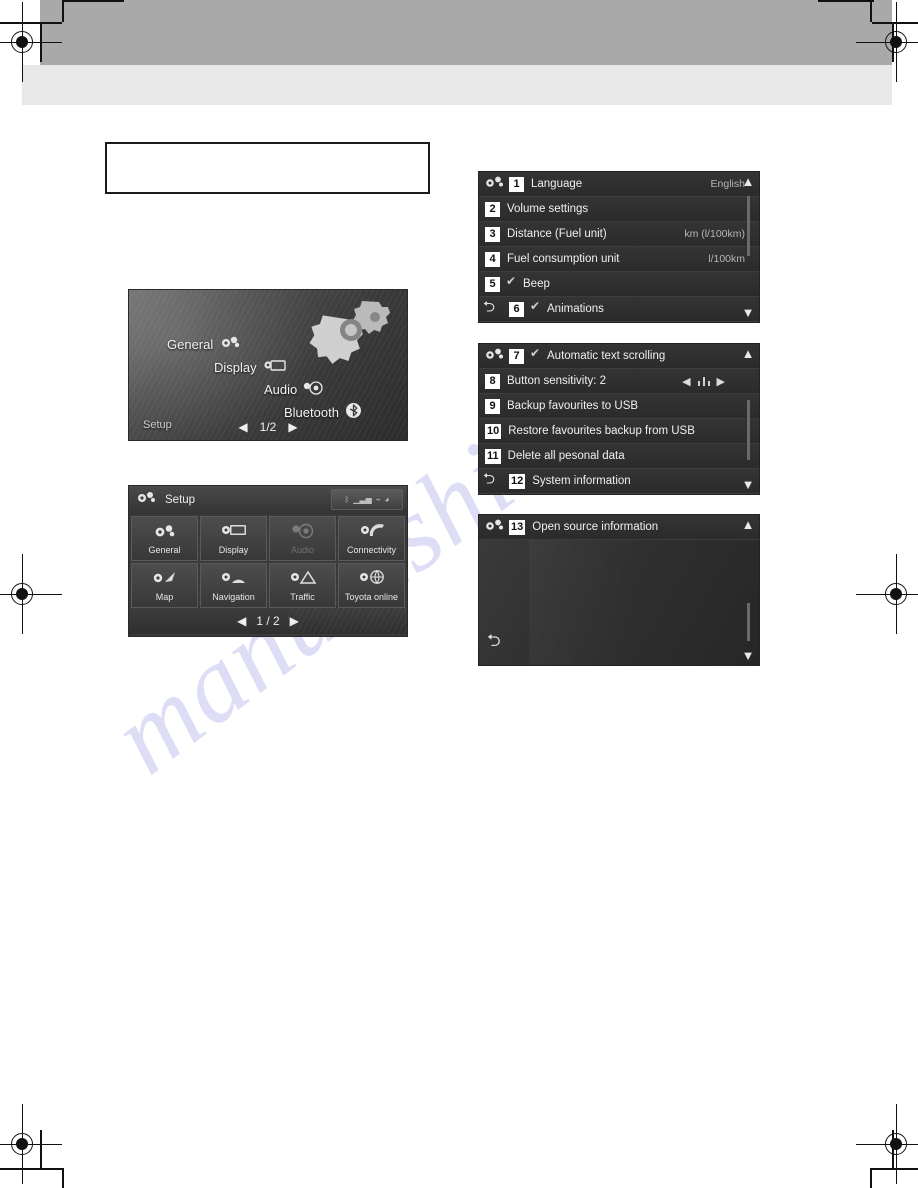  Describe the element at coordinates (268, 500) in the screenshot. I see `setup-grid-titlebar: Setup ᛒ ▁▃▅ ⌁ ◕` at that location.